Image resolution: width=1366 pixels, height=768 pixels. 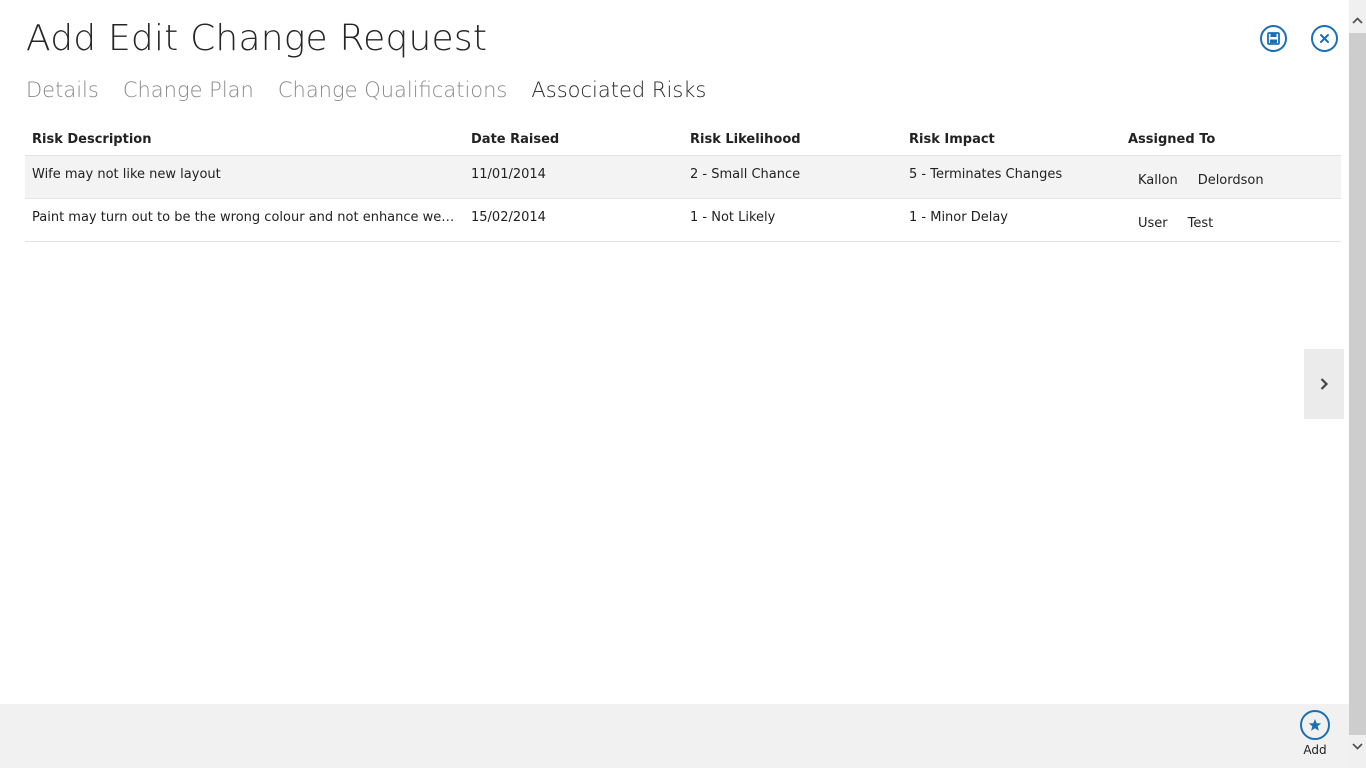 I want to click on assigned-to: Kallon Delordson, so click(x=1231, y=172).